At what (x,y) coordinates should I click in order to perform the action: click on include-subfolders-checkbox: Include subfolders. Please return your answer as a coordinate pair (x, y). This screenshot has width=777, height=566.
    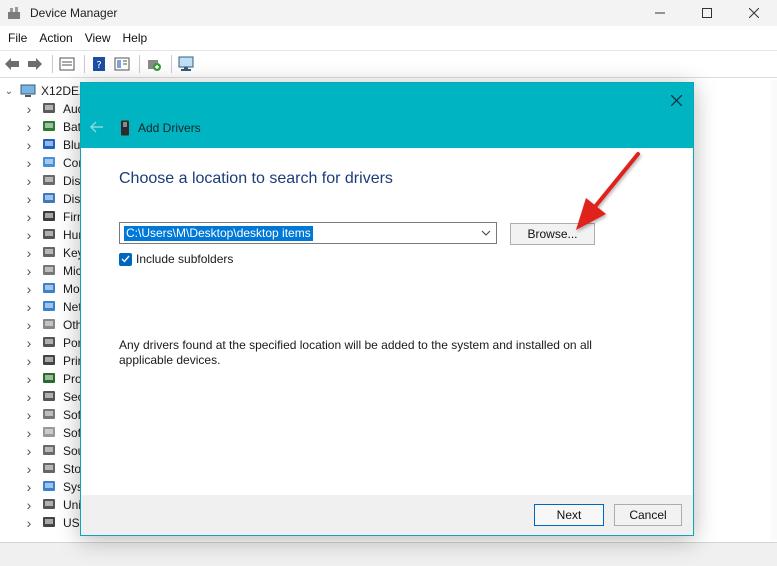
    Looking at the image, I should click on (176, 259).